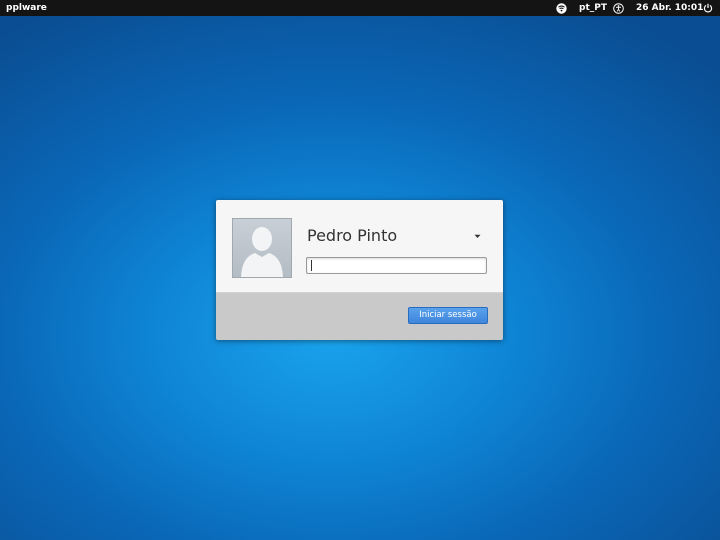 This screenshot has height=540, width=720. What do you see at coordinates (359, 316) in the screenshot?
I see `login-action-bar: Iniciar sessão` at bounding box center [359, 316].